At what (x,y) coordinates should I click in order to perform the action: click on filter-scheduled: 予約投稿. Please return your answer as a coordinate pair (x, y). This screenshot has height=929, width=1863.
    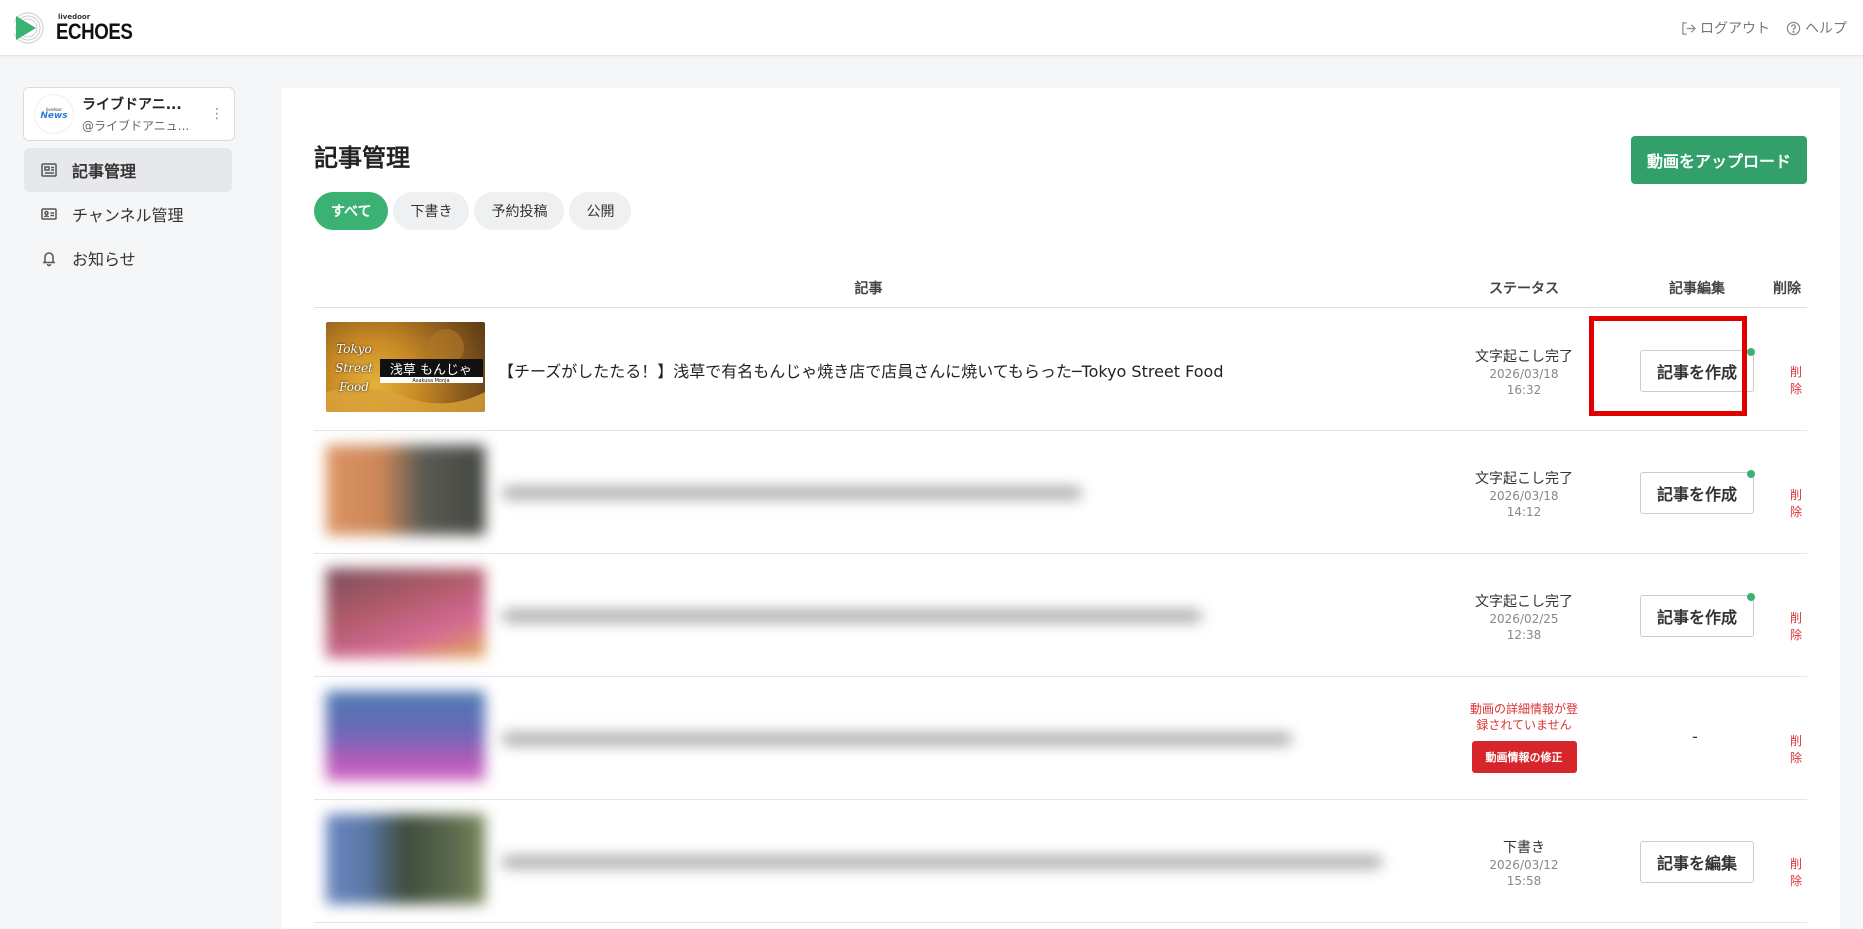
    Looking at the image, I should click on (519, 211).